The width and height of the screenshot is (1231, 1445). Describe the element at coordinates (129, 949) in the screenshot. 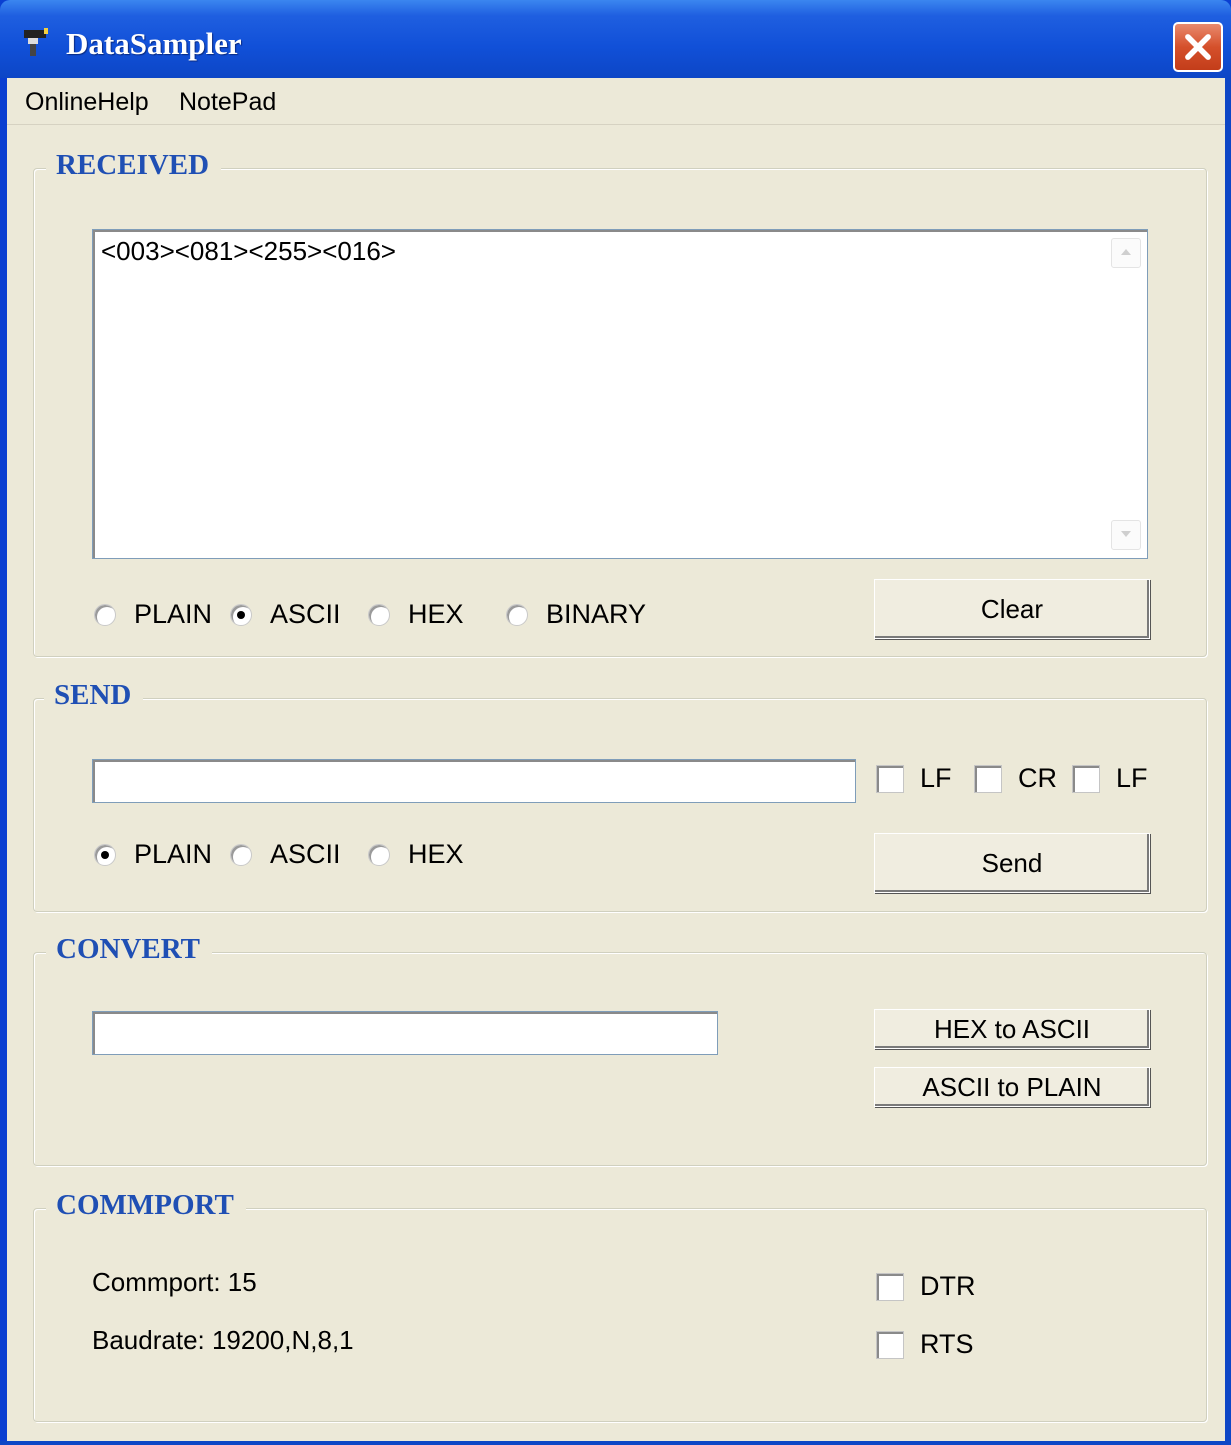

I see `convert-title: CONVERT` at that location.